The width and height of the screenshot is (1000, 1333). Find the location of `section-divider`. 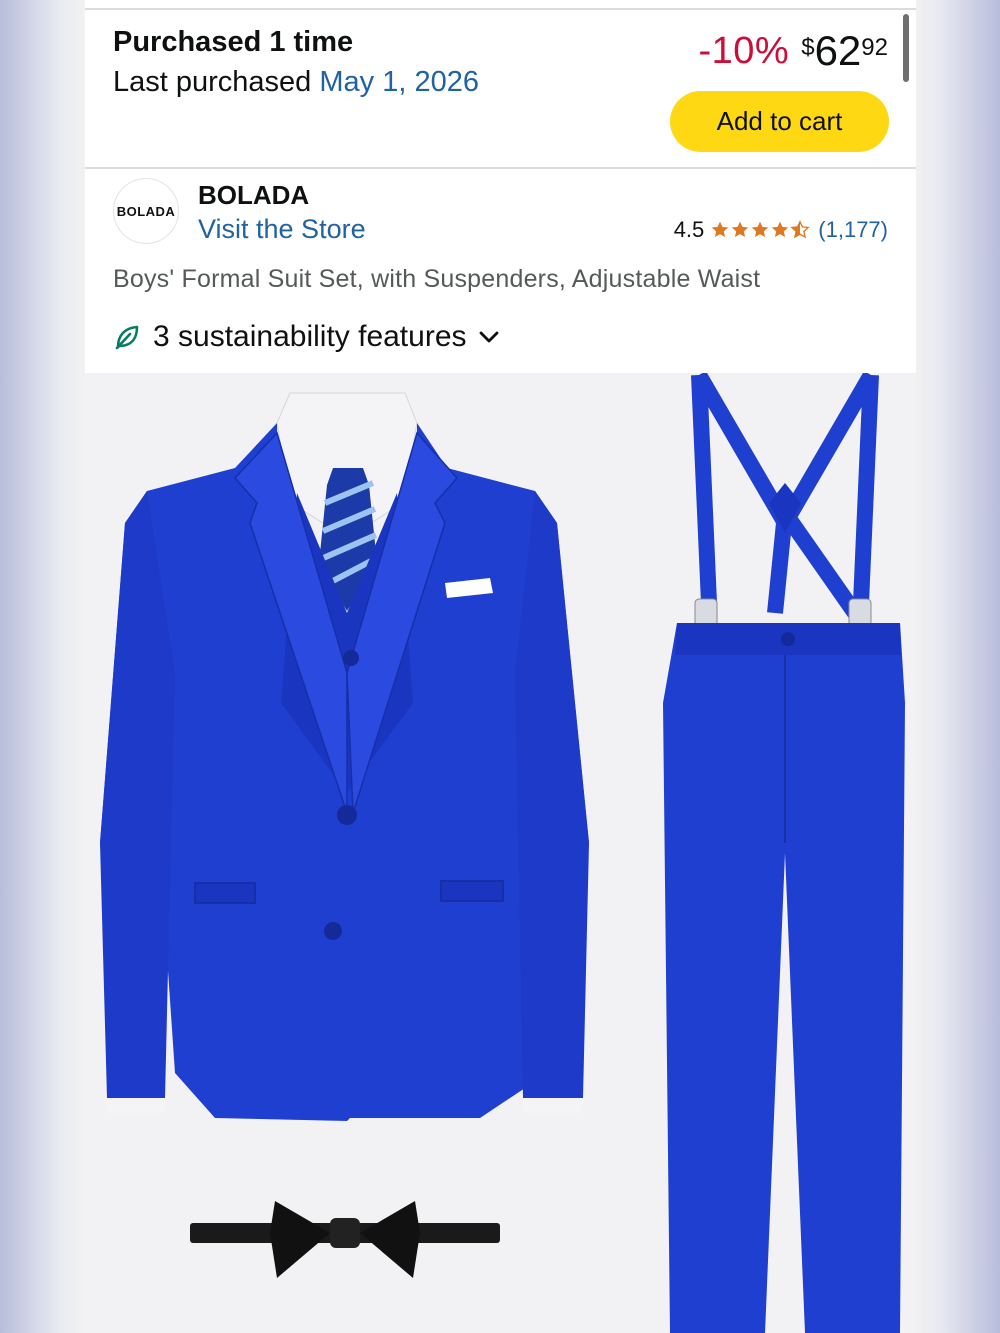

section-divider is located at coordinates (500, 168).